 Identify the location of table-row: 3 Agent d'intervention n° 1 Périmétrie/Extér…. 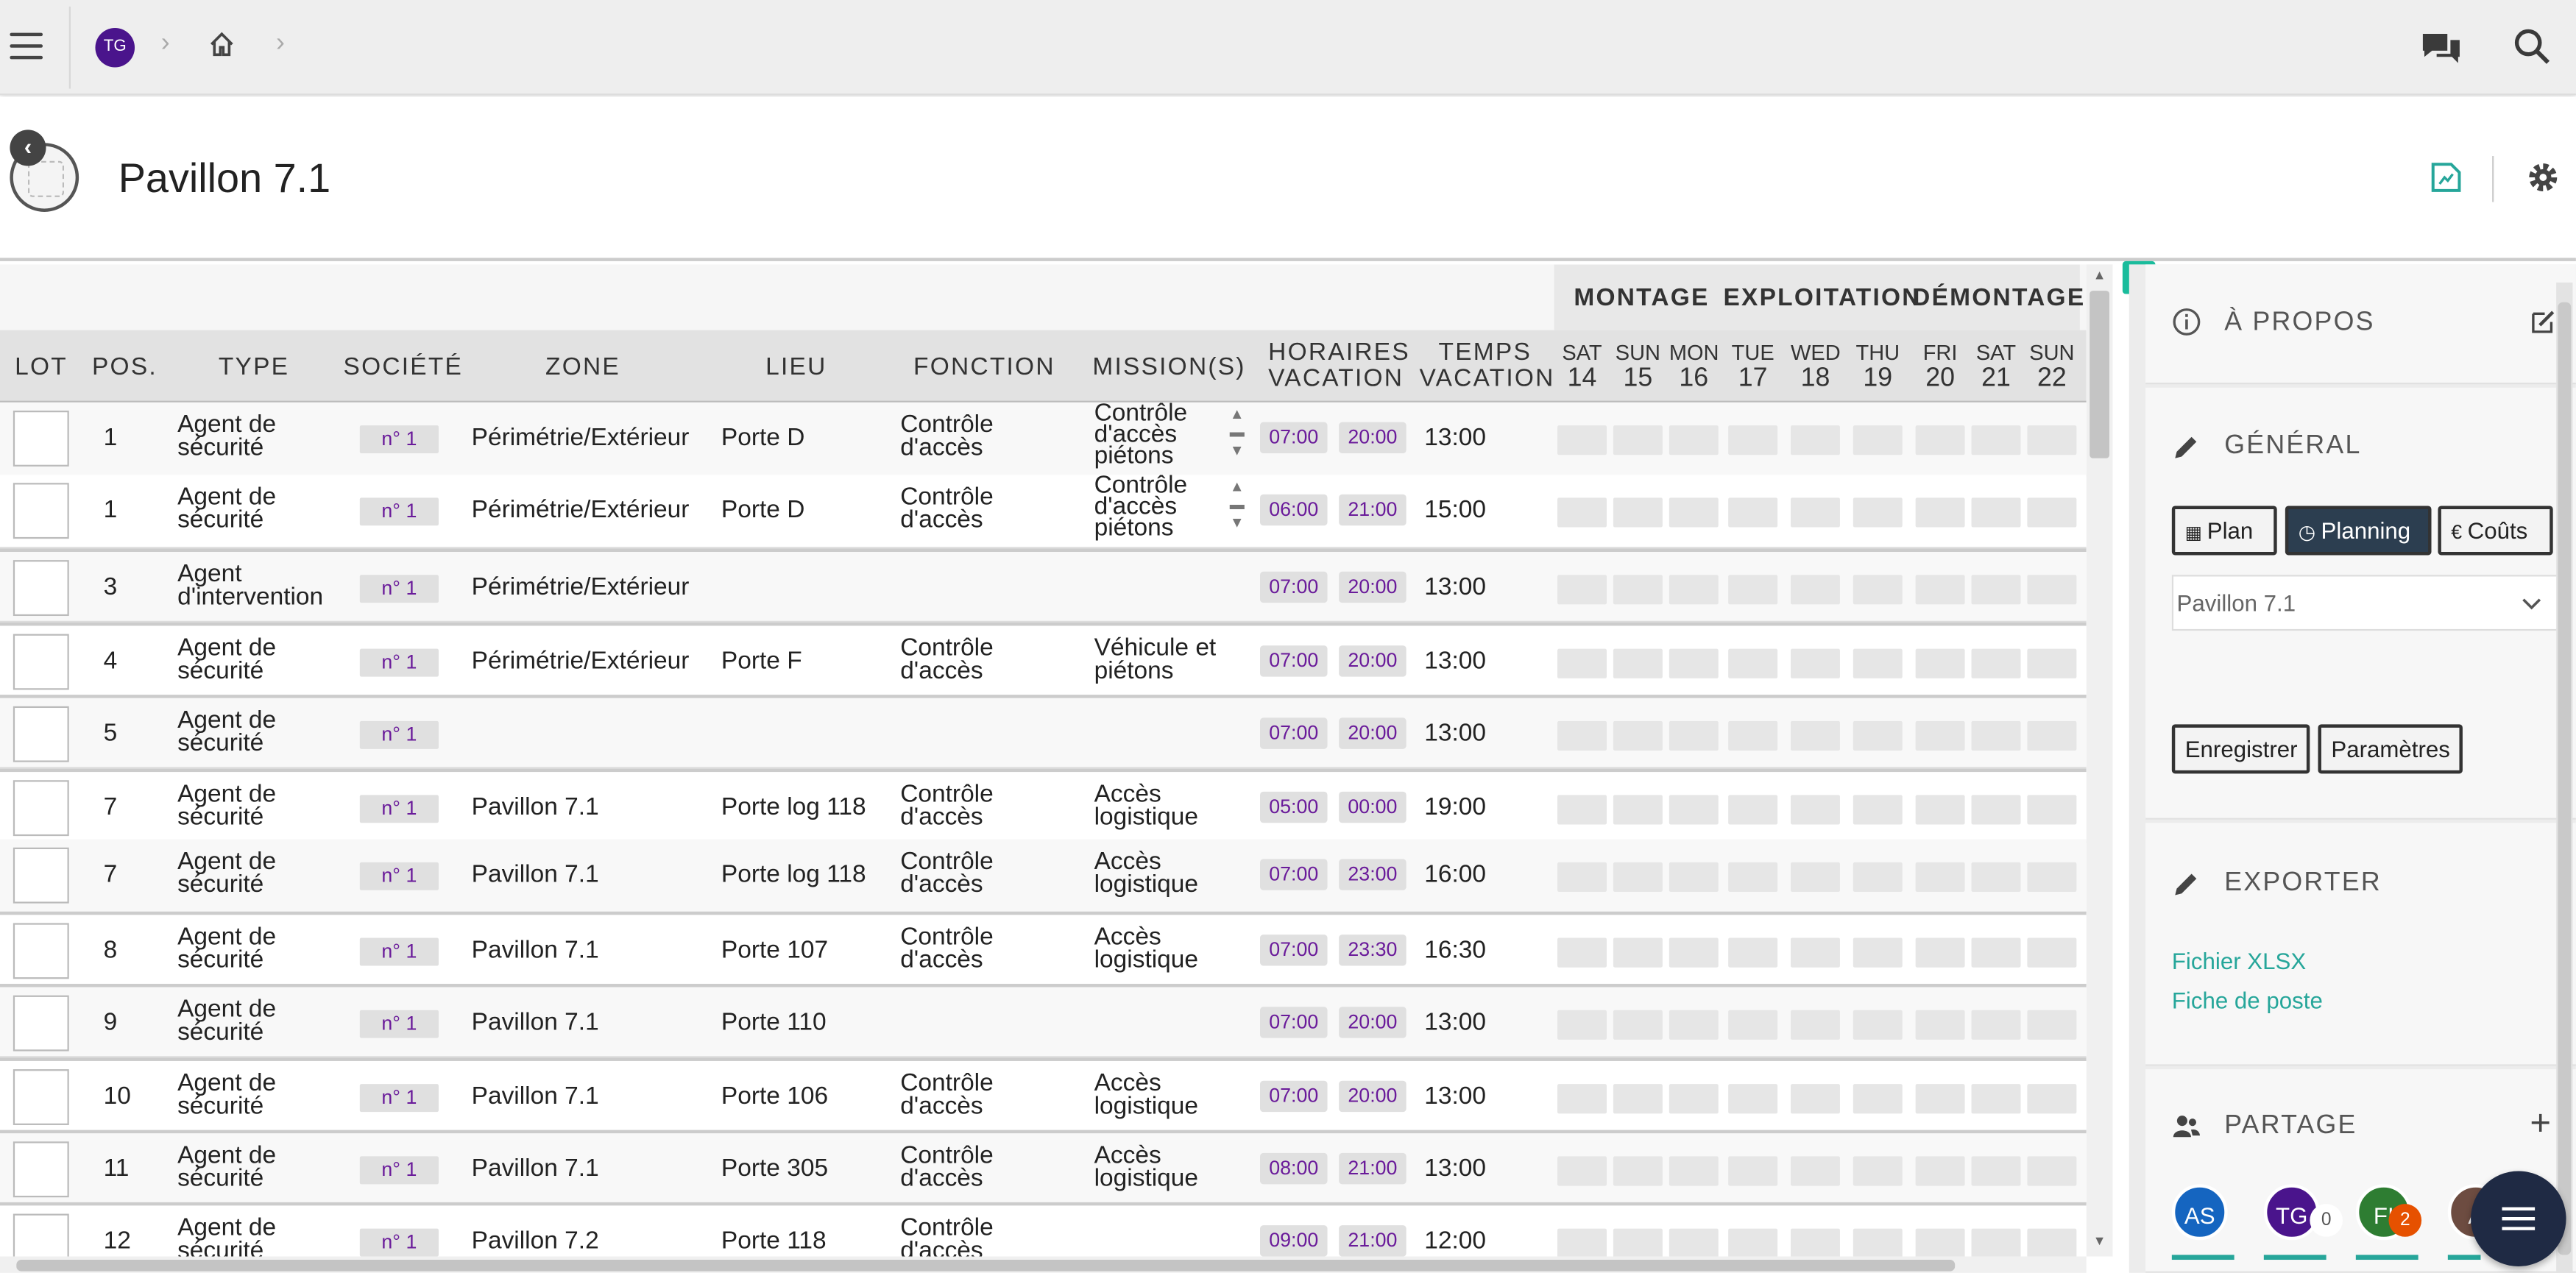
(1043, 585).